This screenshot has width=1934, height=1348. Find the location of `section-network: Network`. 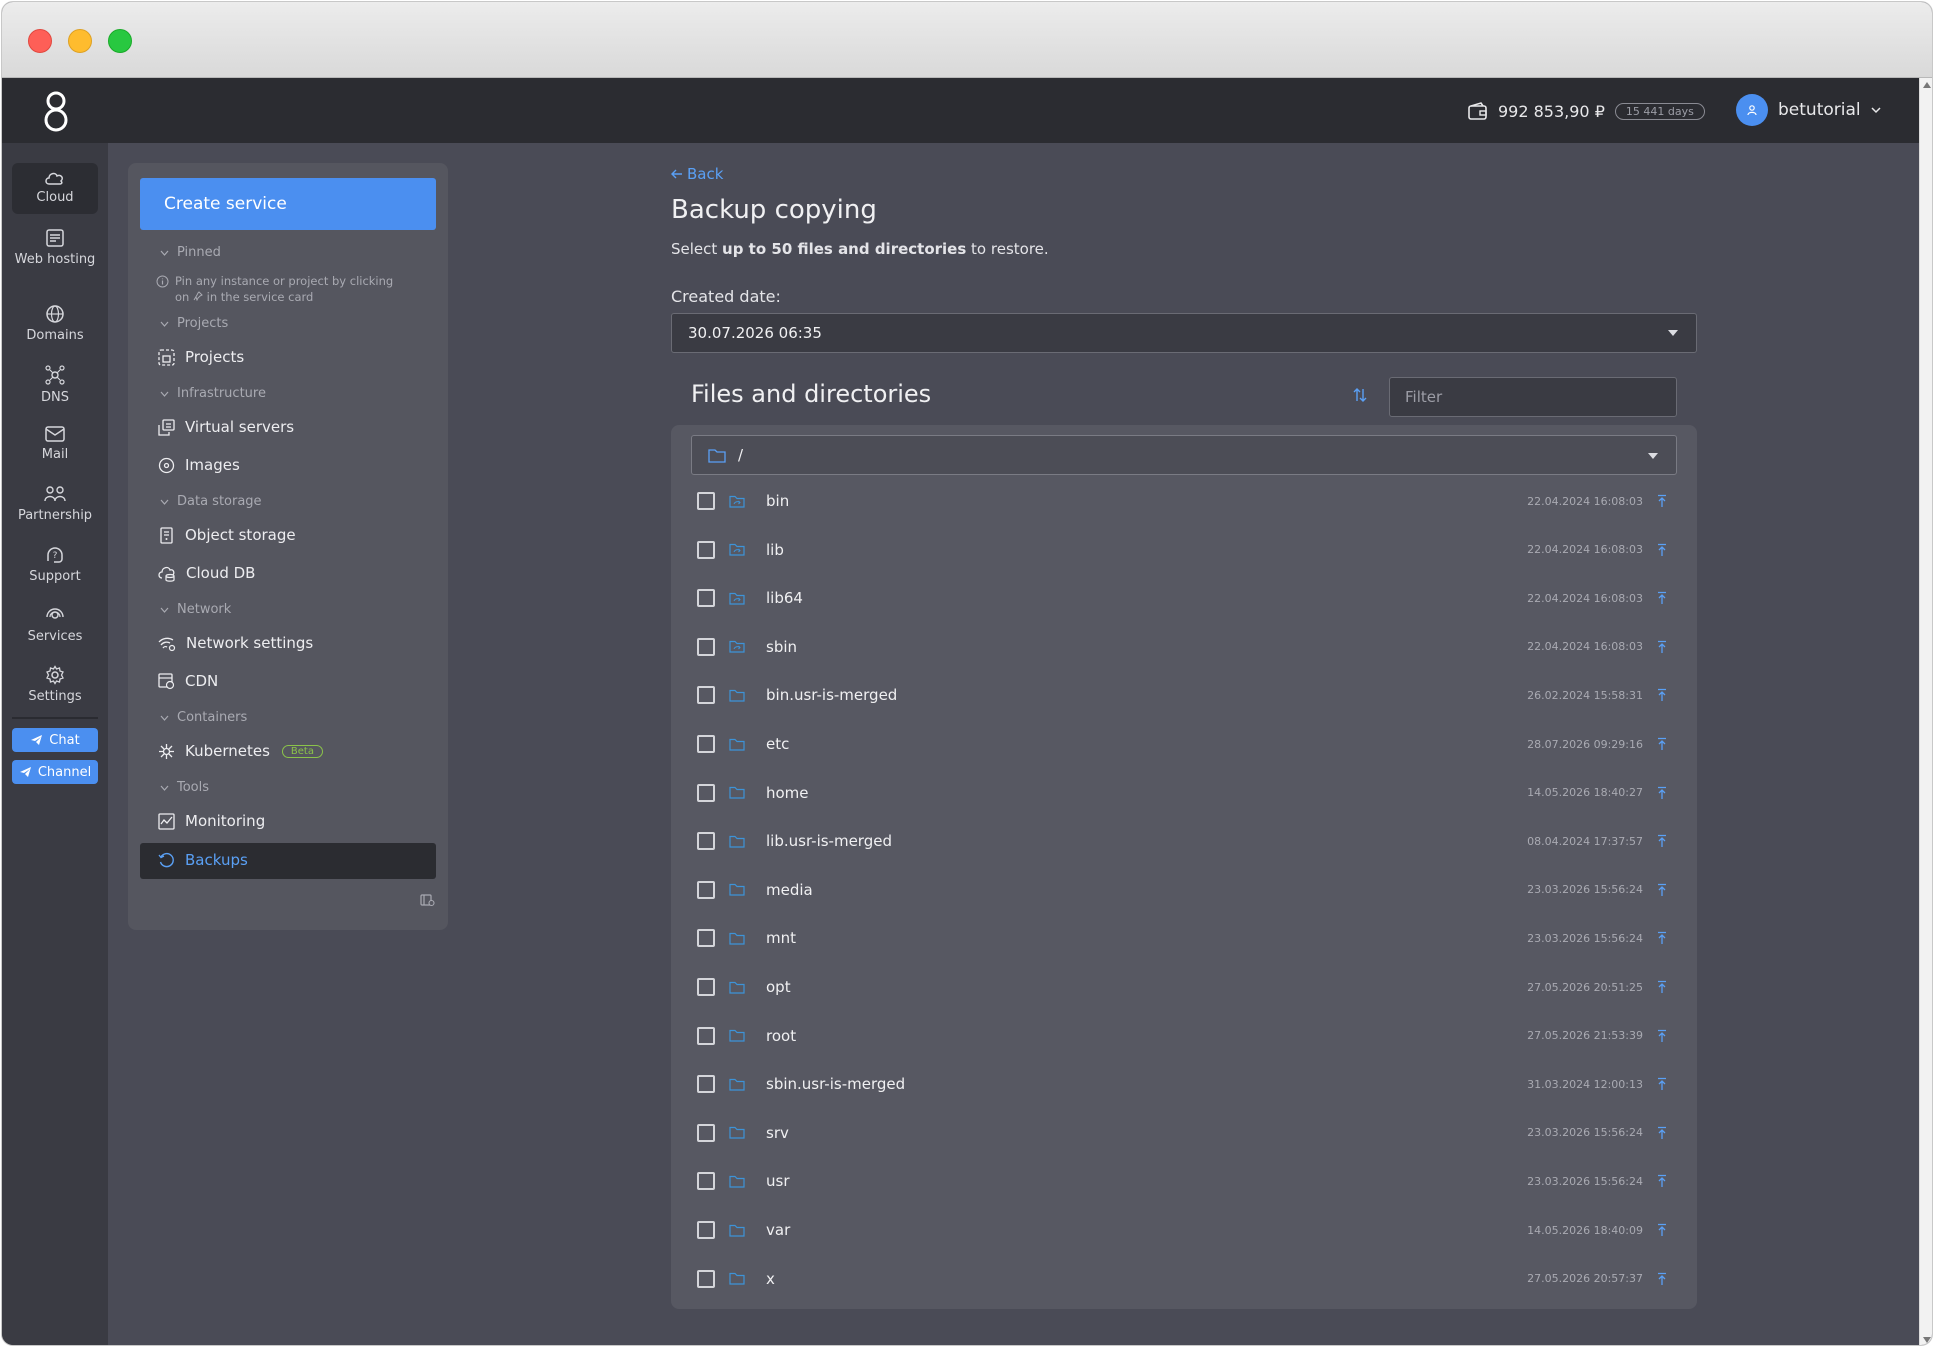

section-network: Network is located at coordinates (195, 609).